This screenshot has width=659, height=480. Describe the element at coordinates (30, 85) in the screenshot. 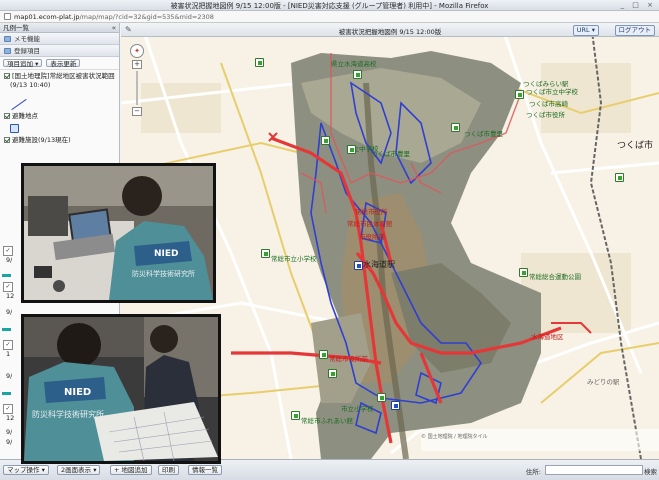

I see `layer-item-date: (9/13 10:40)` at that location.